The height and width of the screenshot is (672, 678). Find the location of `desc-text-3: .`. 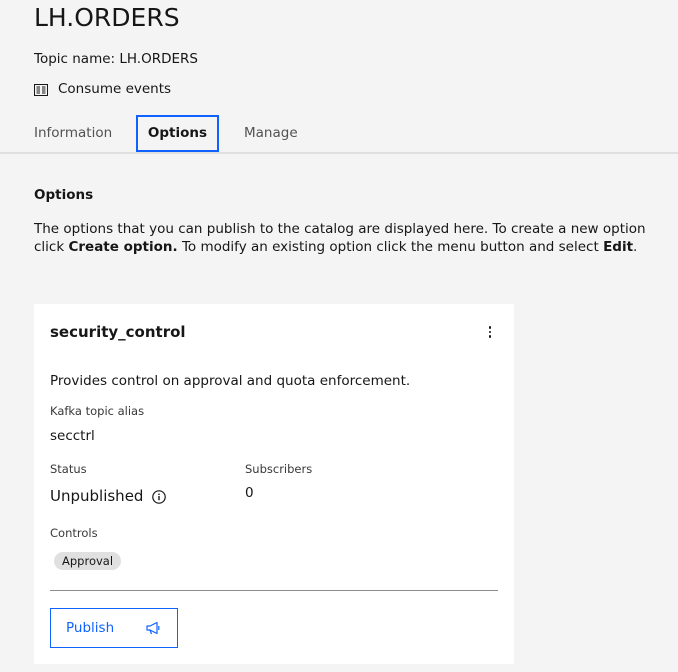

desc-text-3: . is located at coordinates (635, 247).